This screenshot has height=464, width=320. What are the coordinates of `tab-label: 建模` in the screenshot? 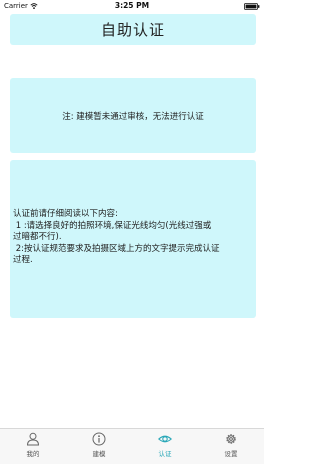 It's located at (99, 454).